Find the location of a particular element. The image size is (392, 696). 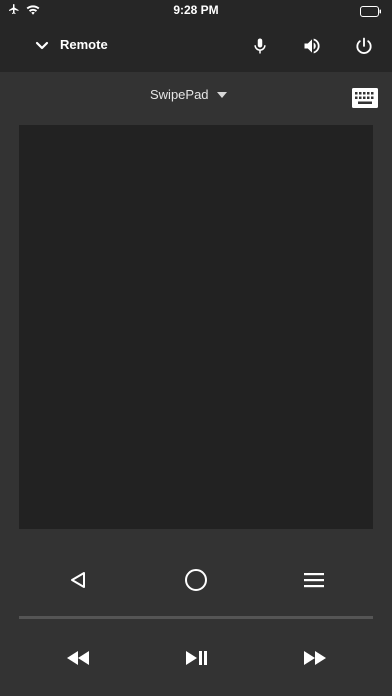

mode-row: SwipePad is located at coordinates (196, 96).